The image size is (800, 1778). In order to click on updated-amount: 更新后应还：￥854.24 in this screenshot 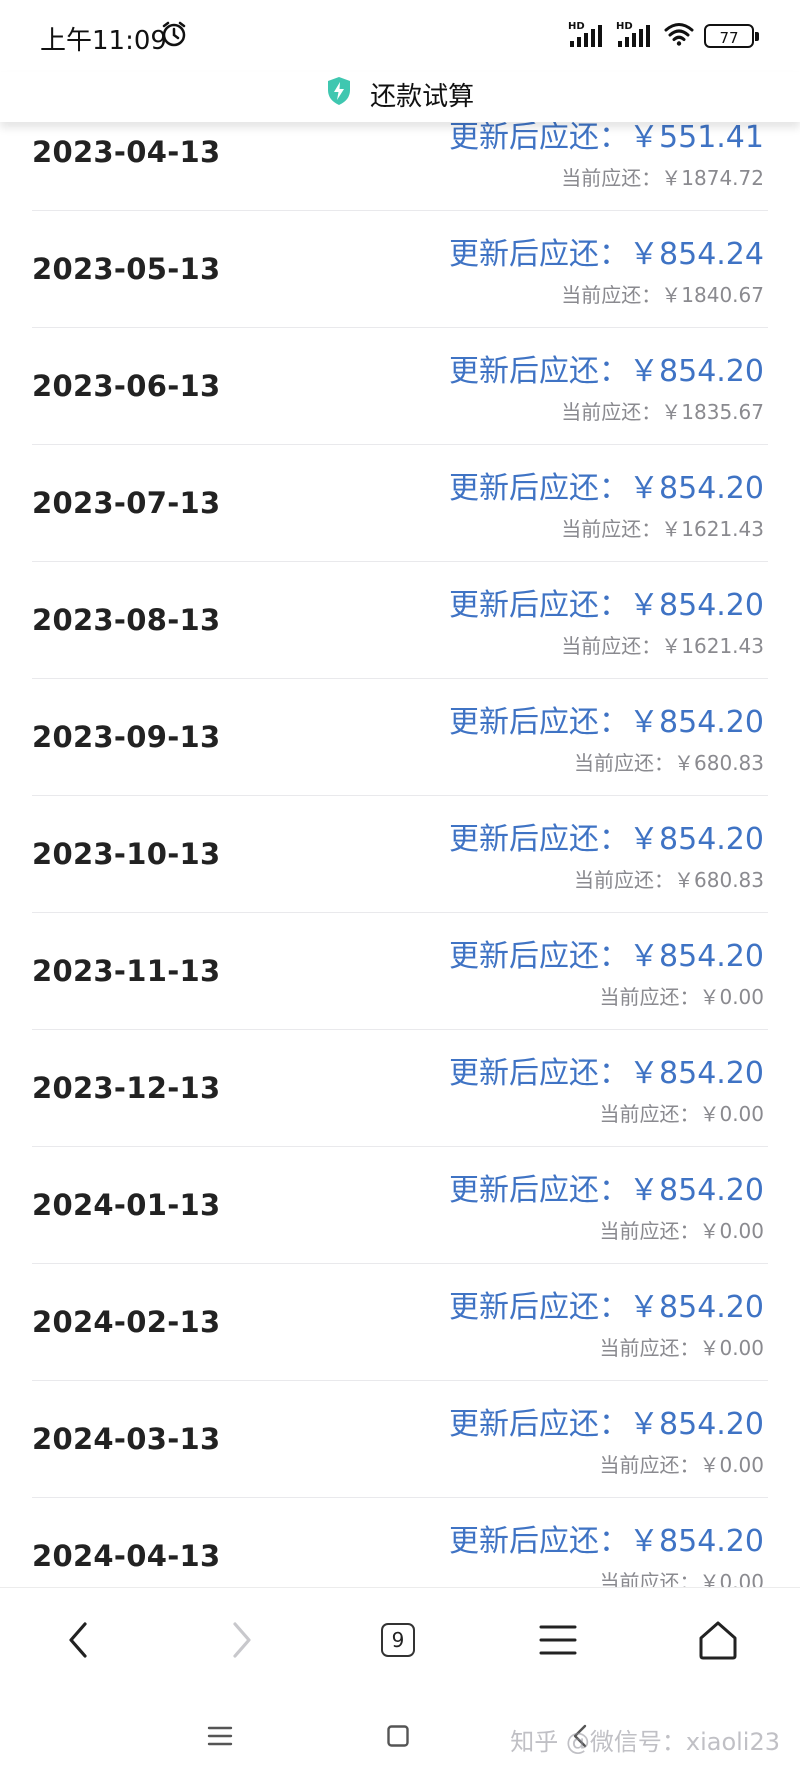, I will do `click(606, 254)`.